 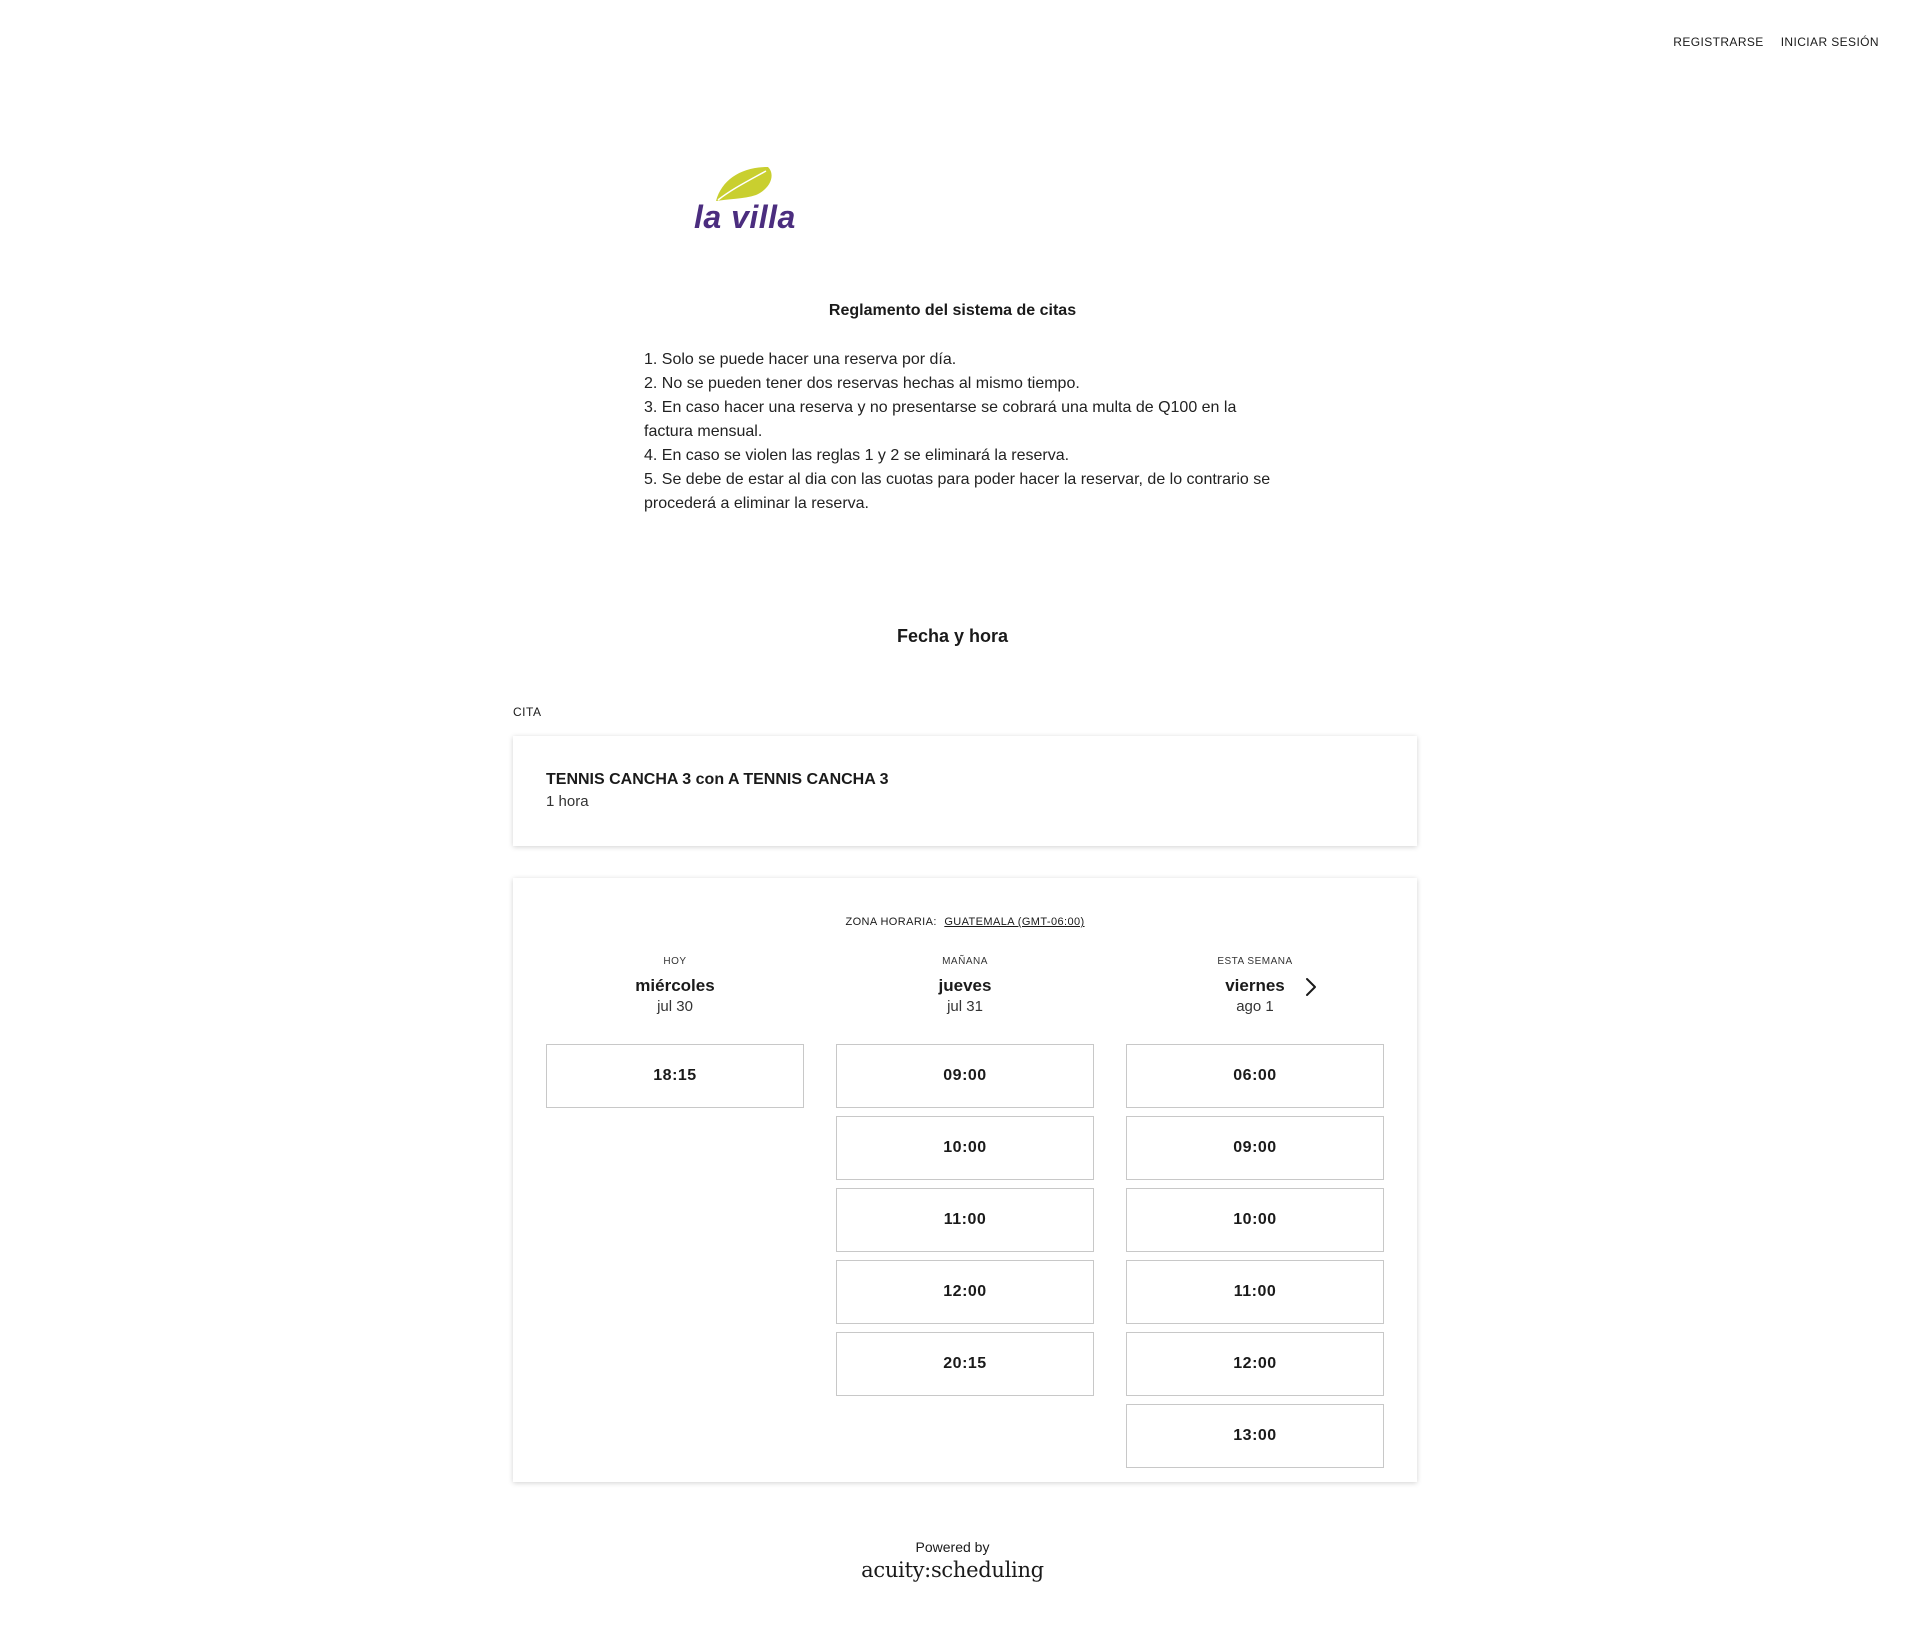 I want to click on register-link: REGISTRARSE, so click(x=1718, y=42).